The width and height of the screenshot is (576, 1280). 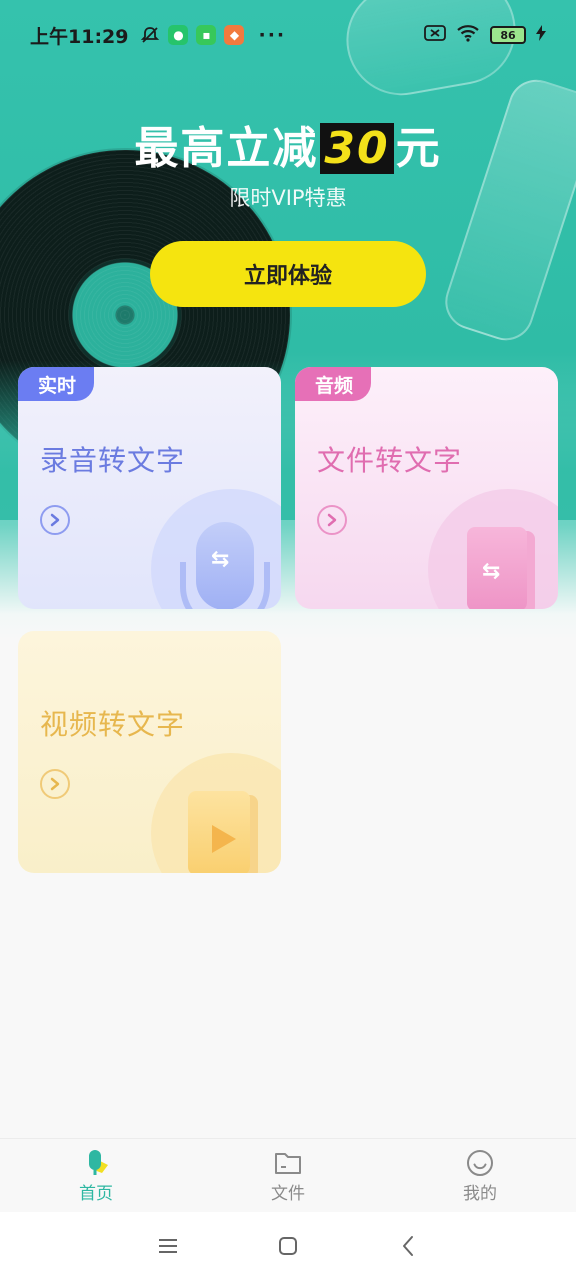 I want to click on card-title: 录音转文字, so click(x=113, y=460).